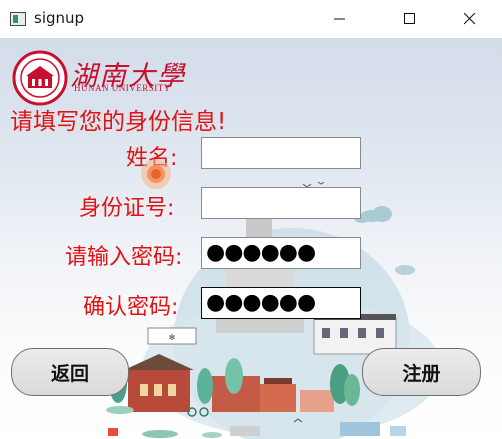 The height and width of the screenshot is (439, 502). I want to click on form-heading: 请填写您的身份信息!, so click(118, 122).